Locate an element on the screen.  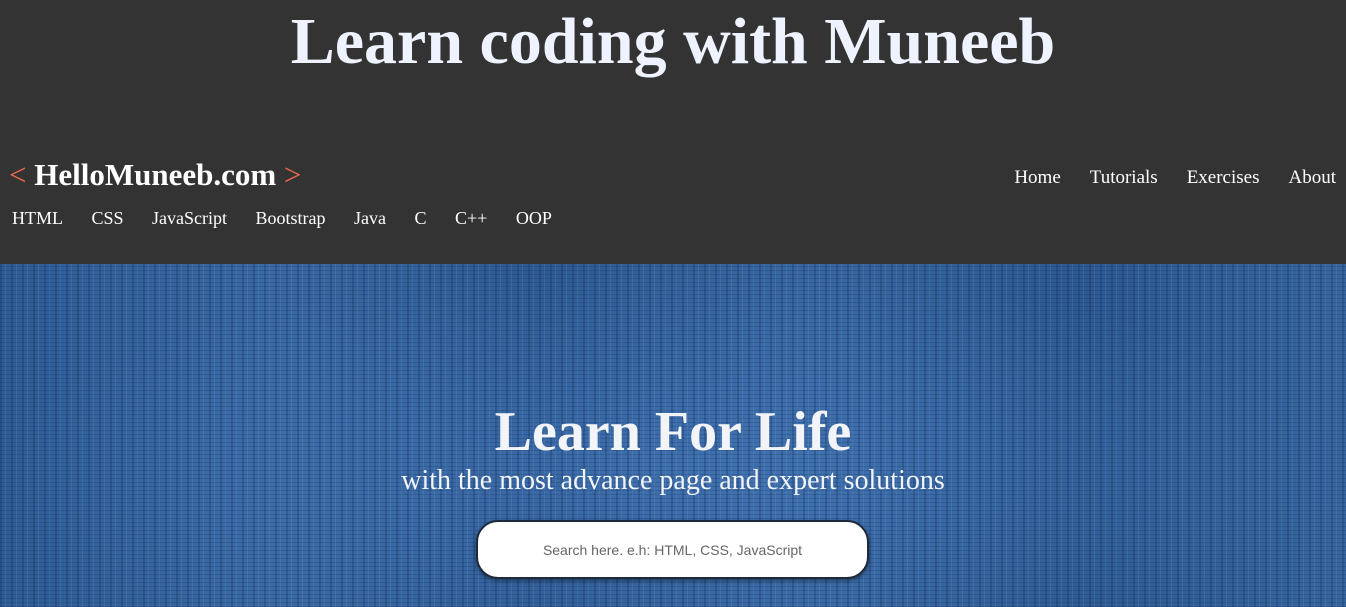
topic-oop-link: OOP is located at coordinates (534, 218).